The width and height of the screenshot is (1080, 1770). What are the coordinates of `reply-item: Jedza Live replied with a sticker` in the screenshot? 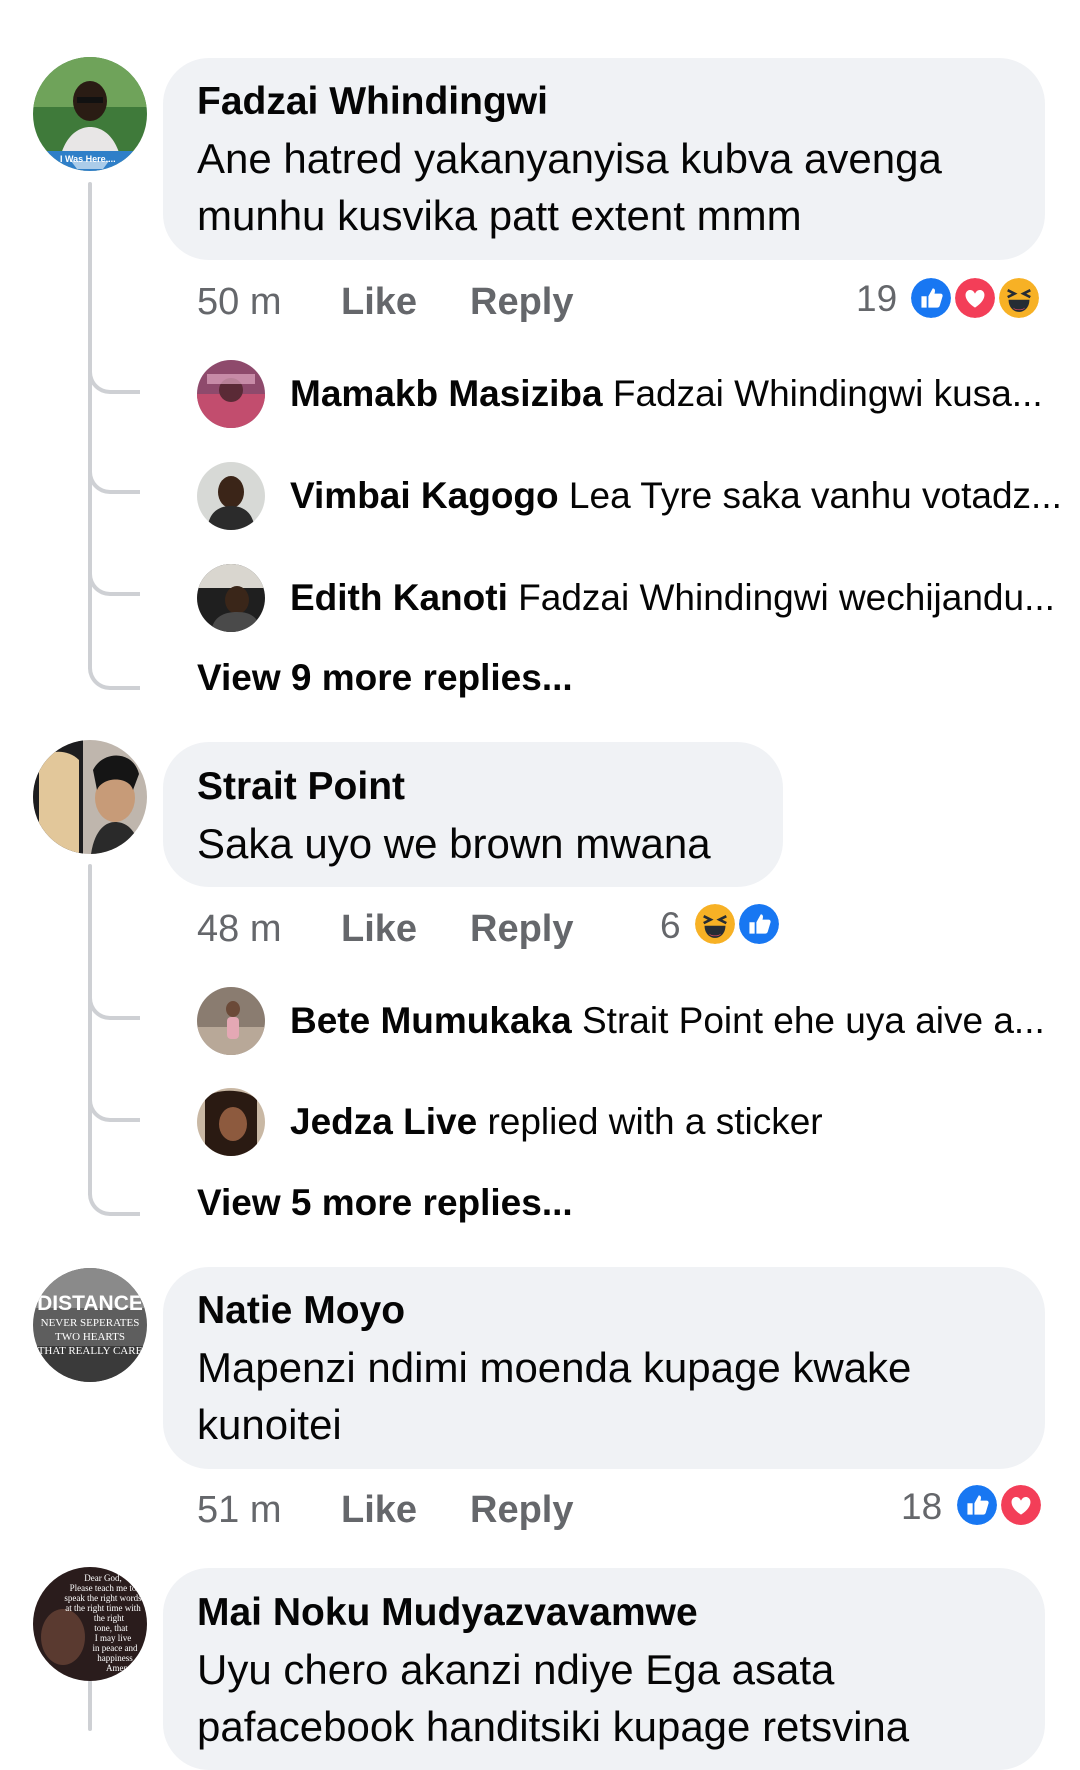 It's located at (556, 1122).